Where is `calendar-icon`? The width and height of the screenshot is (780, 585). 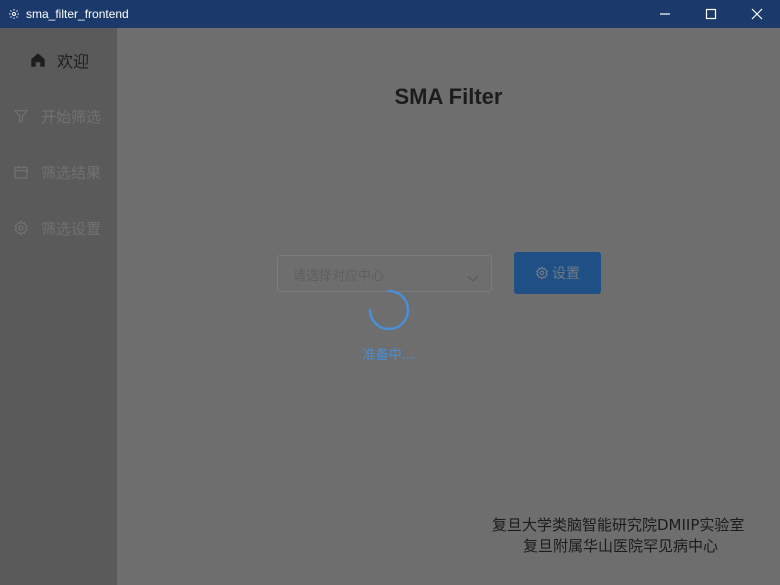 calendar-icon is located at coordinates (21, 172).